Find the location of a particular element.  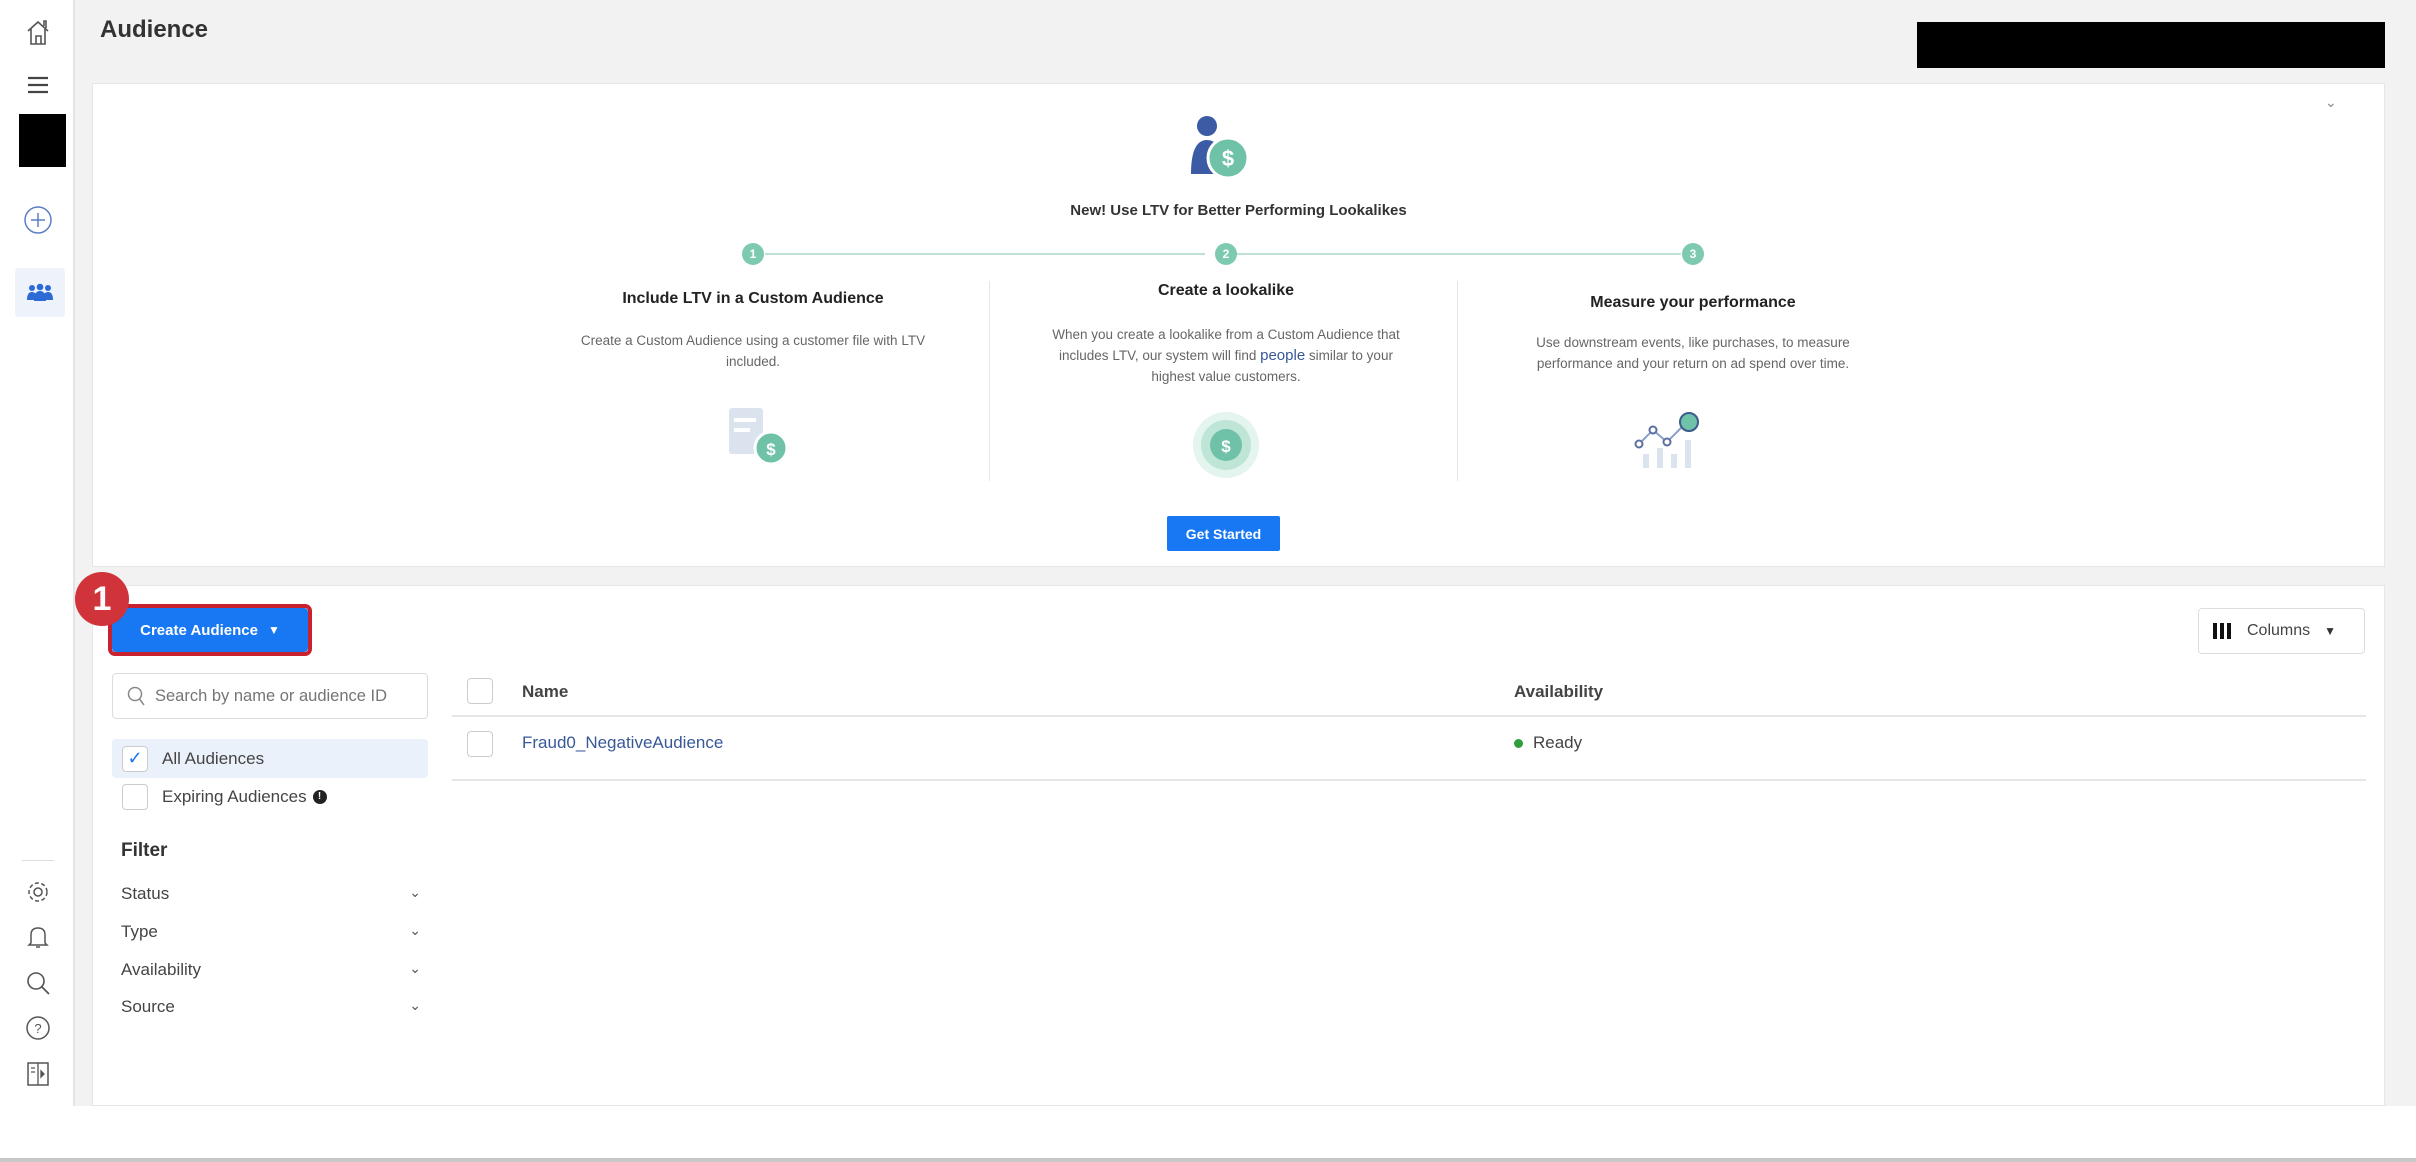

all-audiences-option: ✓ All Audiences is located at coordinates (270, 758).